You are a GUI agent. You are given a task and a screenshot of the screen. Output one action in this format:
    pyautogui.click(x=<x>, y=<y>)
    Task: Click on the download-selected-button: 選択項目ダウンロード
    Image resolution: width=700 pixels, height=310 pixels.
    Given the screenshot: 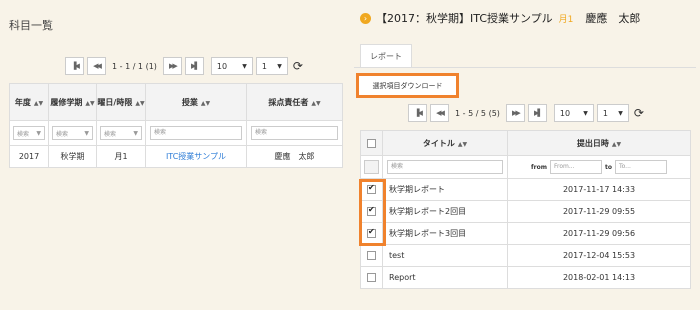 What is the action you would take?
    pyautogui.click(x=407, y=85)
    